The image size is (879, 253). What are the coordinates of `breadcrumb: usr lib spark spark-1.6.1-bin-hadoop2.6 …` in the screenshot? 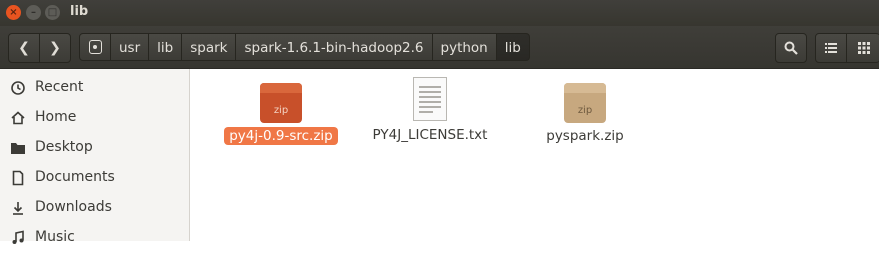 It's located at (304, 47).